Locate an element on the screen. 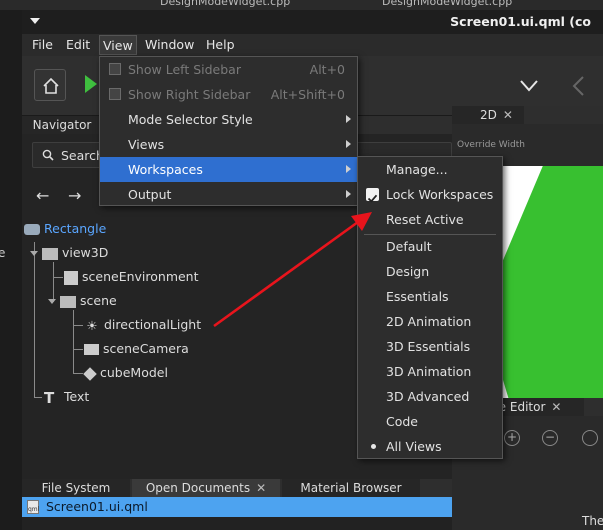 Image resolution: width=603 pixels, height=530 pixels. menu-item-workspace-2d-animation: 2D Animation is located at coordinates (430, 321).